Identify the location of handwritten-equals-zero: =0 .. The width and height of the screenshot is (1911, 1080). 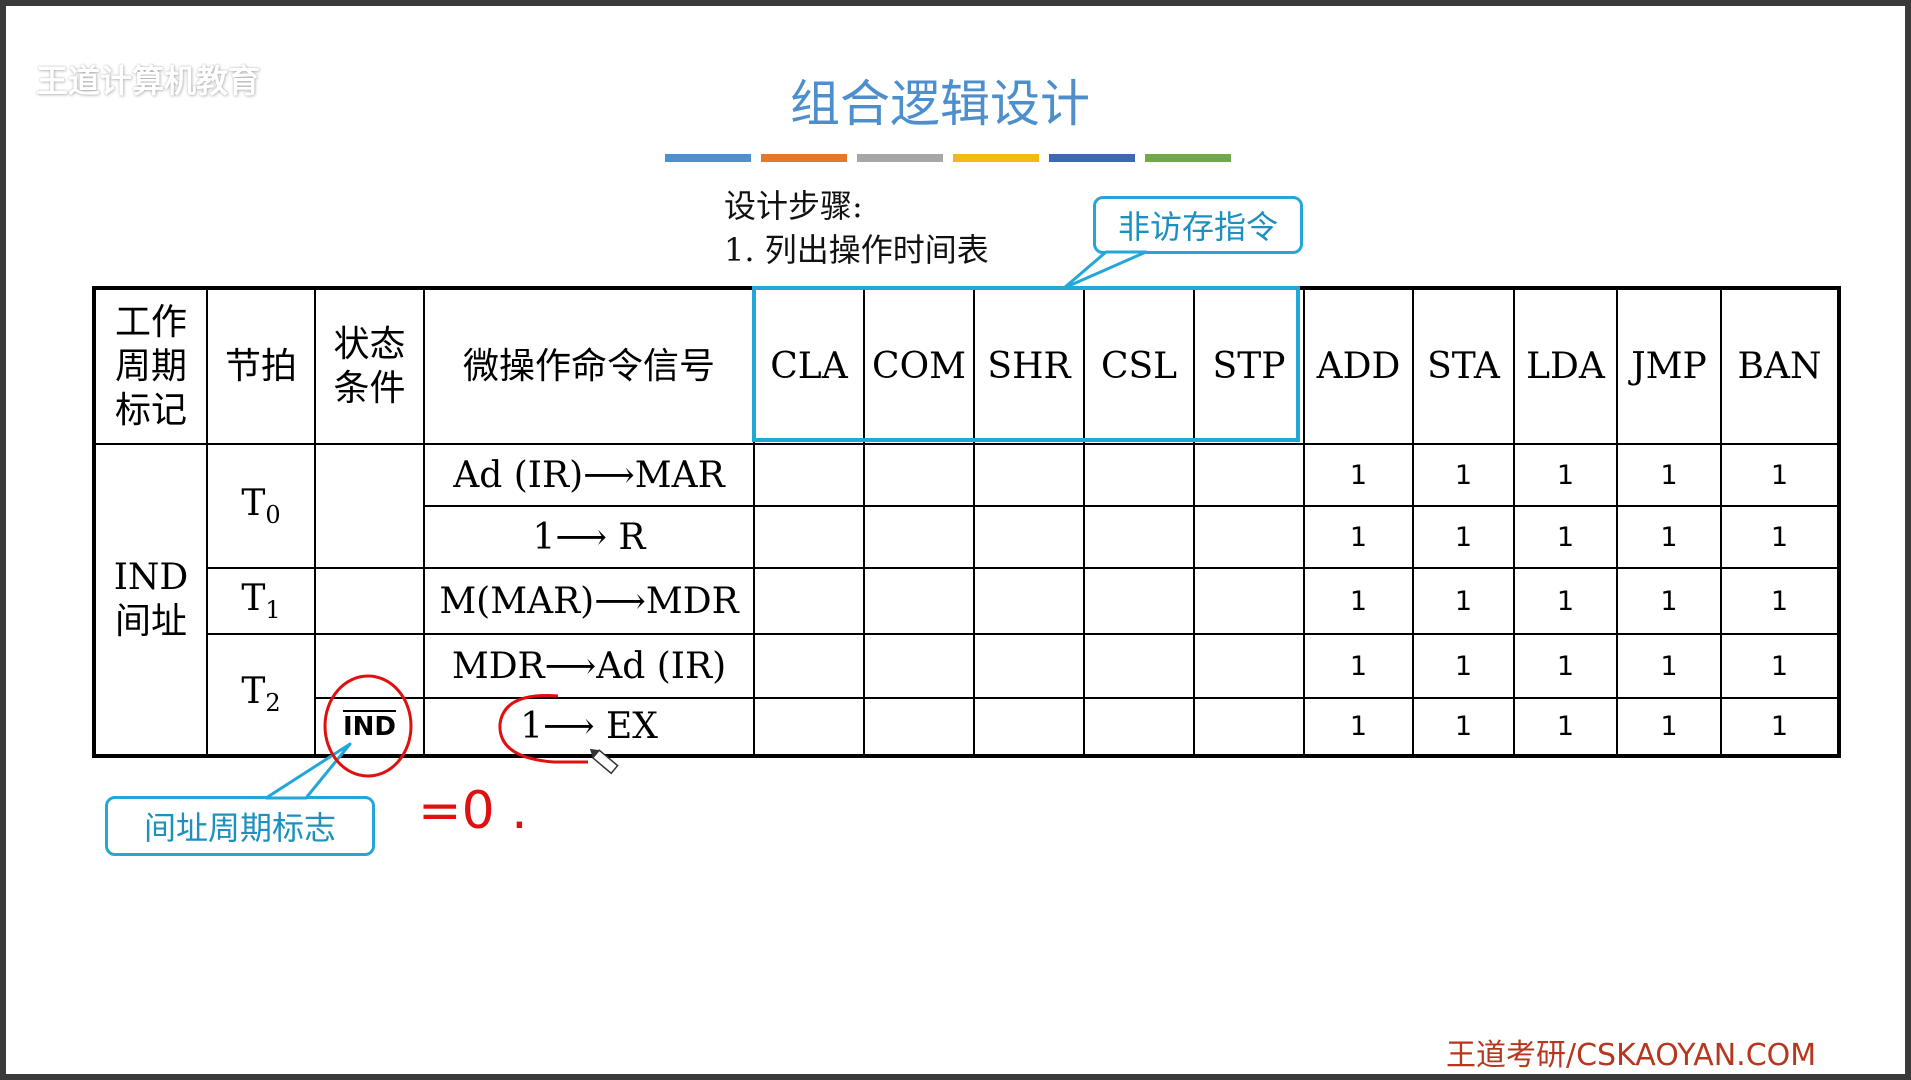
(473, 811).